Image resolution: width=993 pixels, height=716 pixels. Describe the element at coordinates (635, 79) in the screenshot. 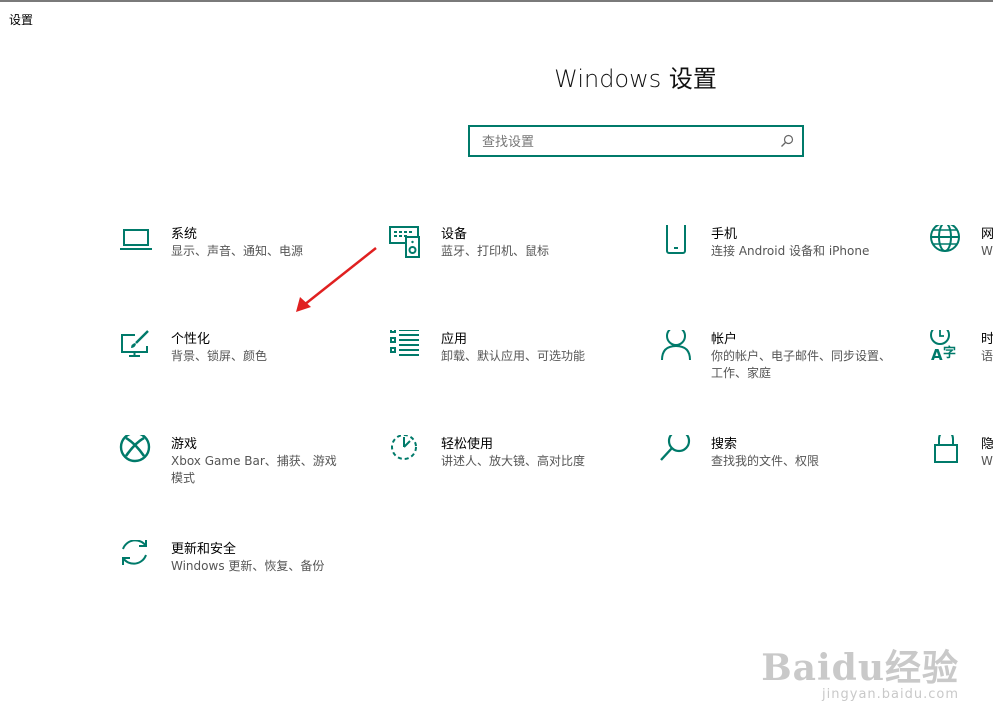

I see `page-title: Windows 设置` at that location.